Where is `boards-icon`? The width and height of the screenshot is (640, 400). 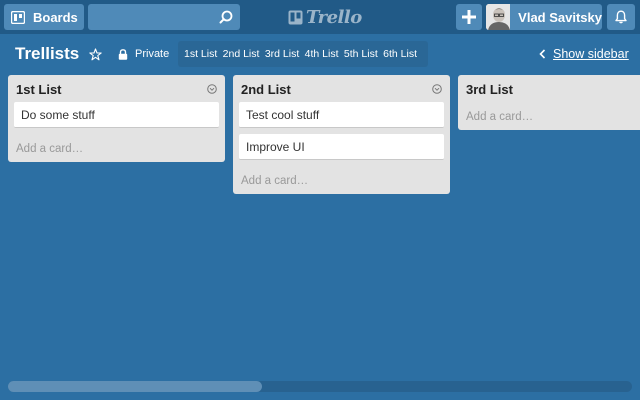
boards-icon is located at coordinates (18, 17).